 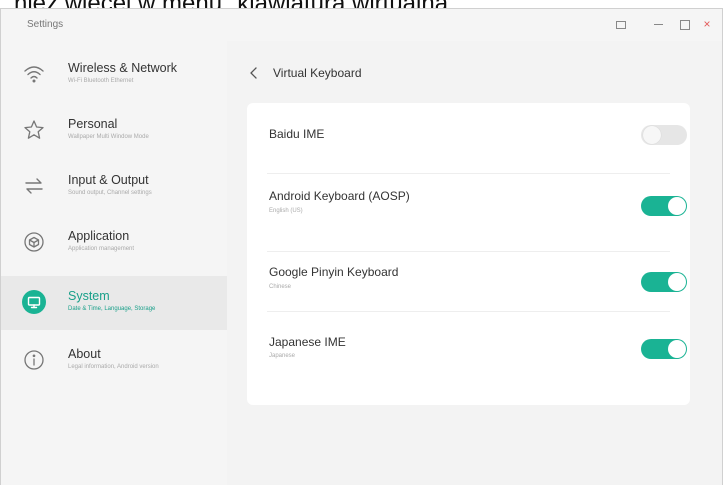 I want to click on sidebar-item-system: System Date & Time, Language, Storage, so click(x=114, y=303).